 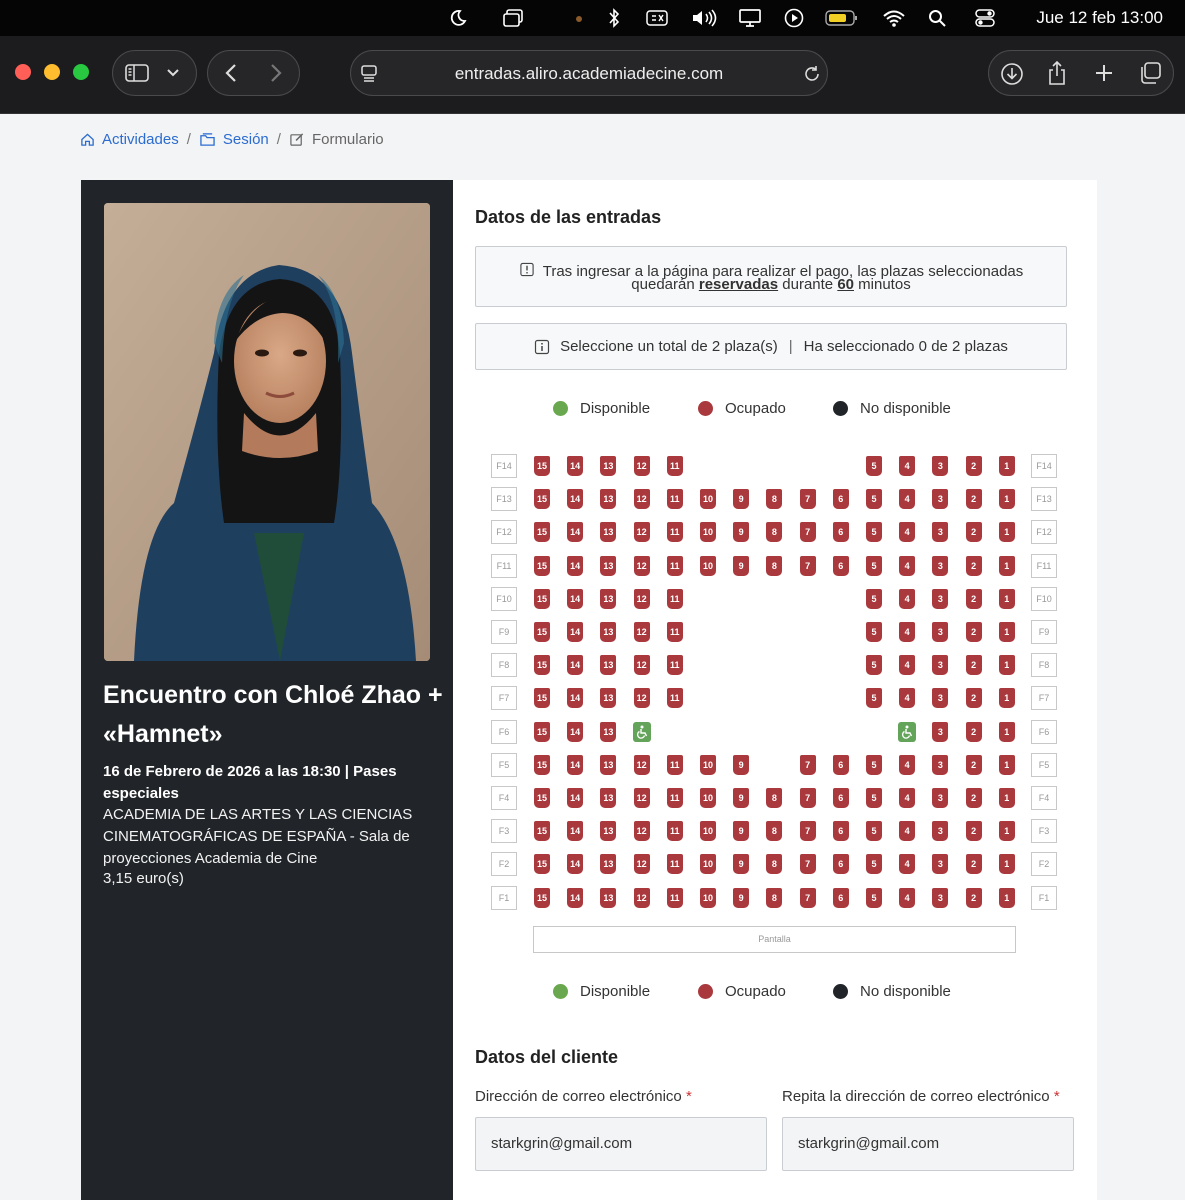 What do you see at coordinates (774, 565) in the screenshot?
I see `seat-f11-8: 8` at bounding box center [774, 565].